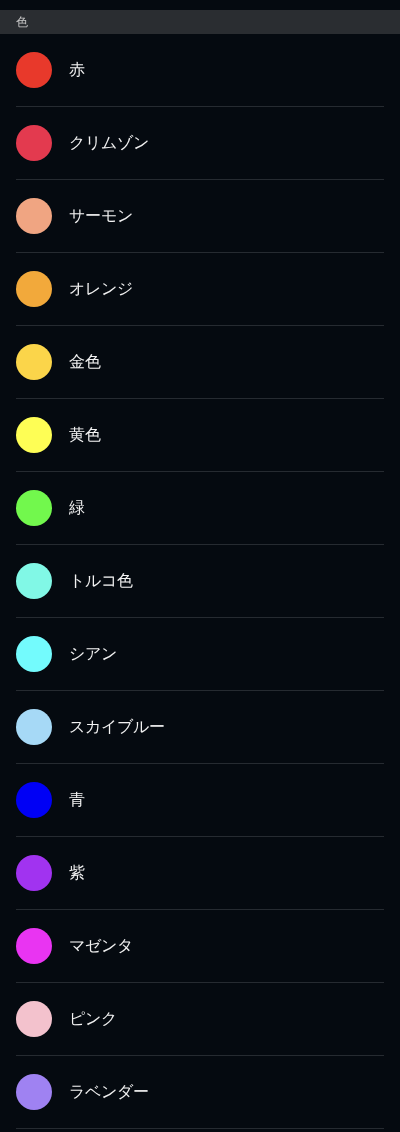  What do you see at coordinates (77, 800) in the screenshot?
I see `color-name: 青` at bounding box center [77, 800].